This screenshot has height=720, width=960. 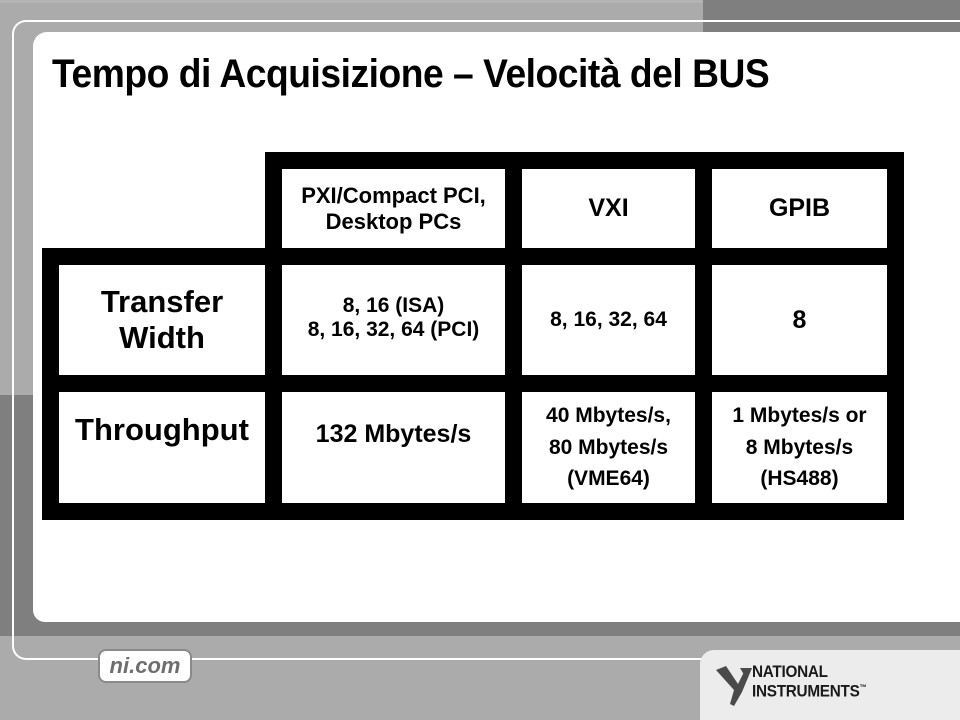 What do you see at coordinates (703, 336) in the screenshot?
I see `table-border-col3` at bounding box center [703, 336].